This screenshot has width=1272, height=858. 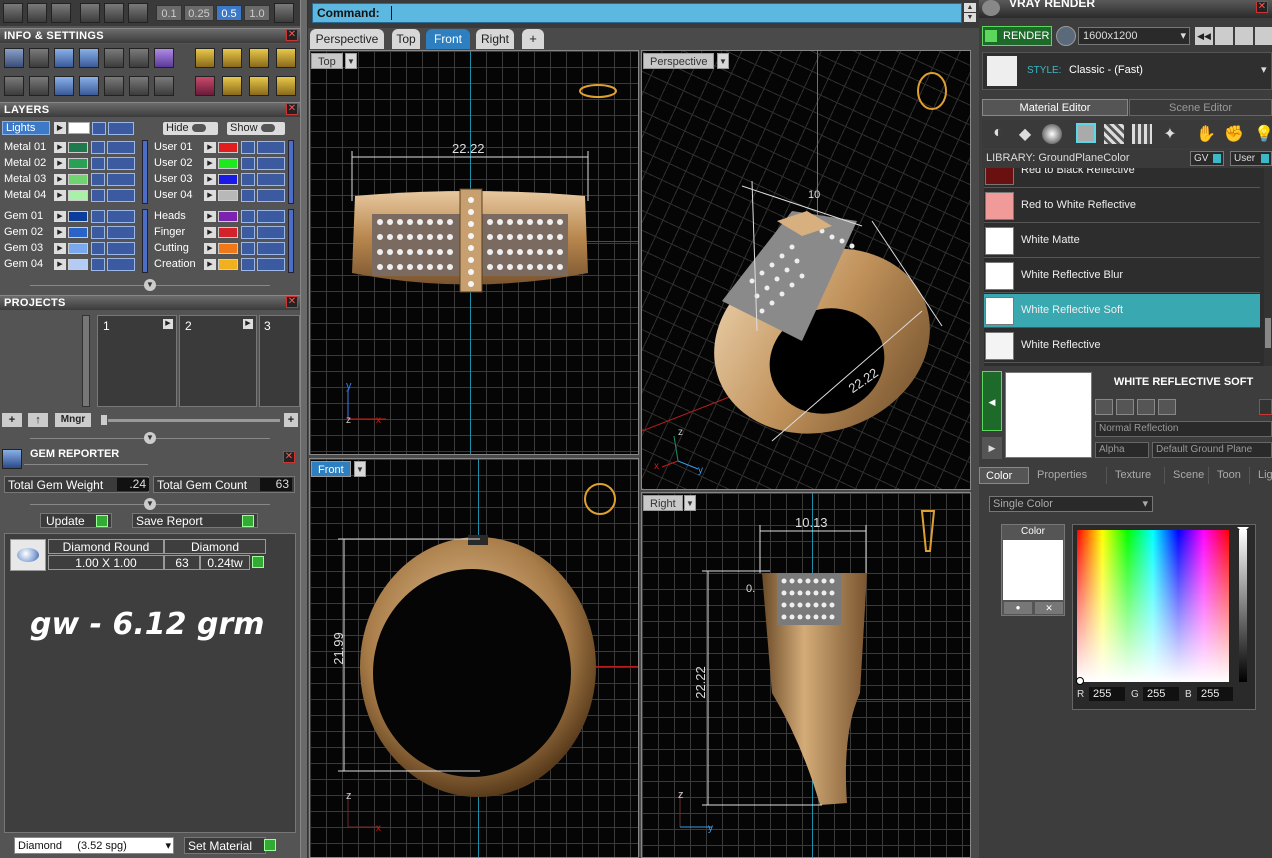 What do you see at coordinates (1263, 134) in the screenshot?
I see `light-icon: 💡` at bounding box center [1263, 134].